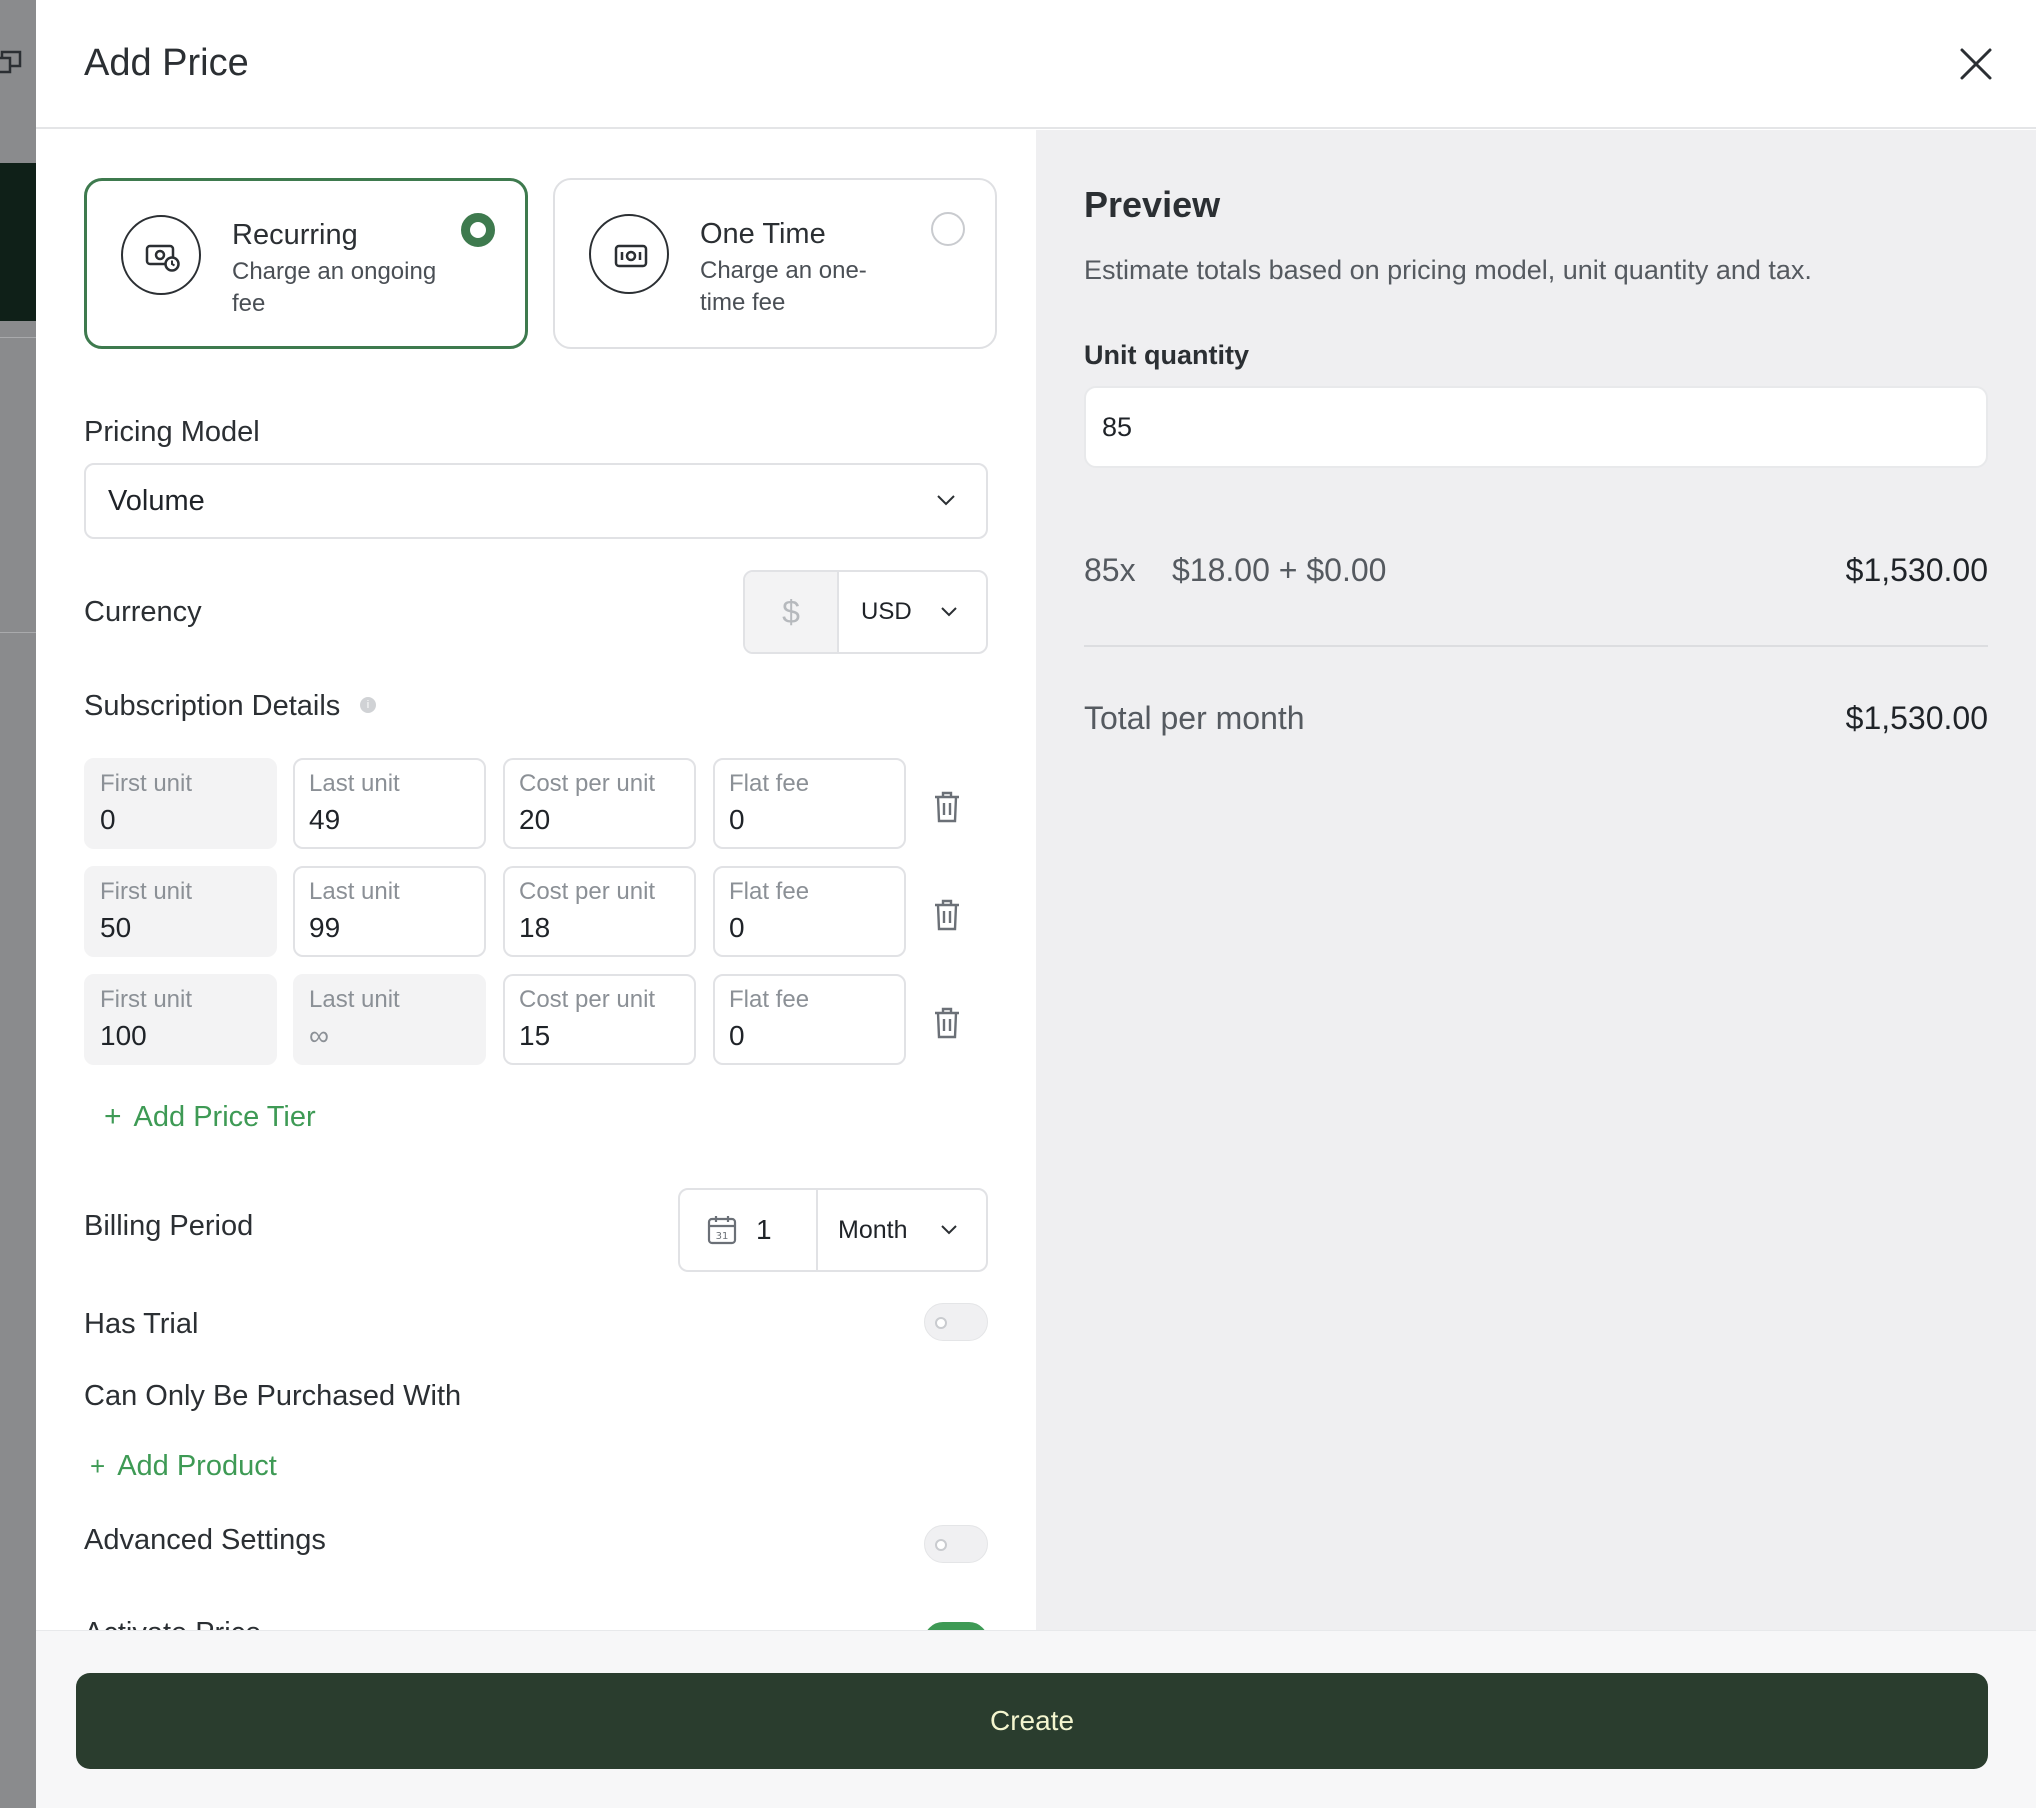 This screenshot has width=2036, height=1808. Describe the element at coordinates (389, 1019) in the screenshot. I see `last-unit-field: Last unit ∞` at that location.